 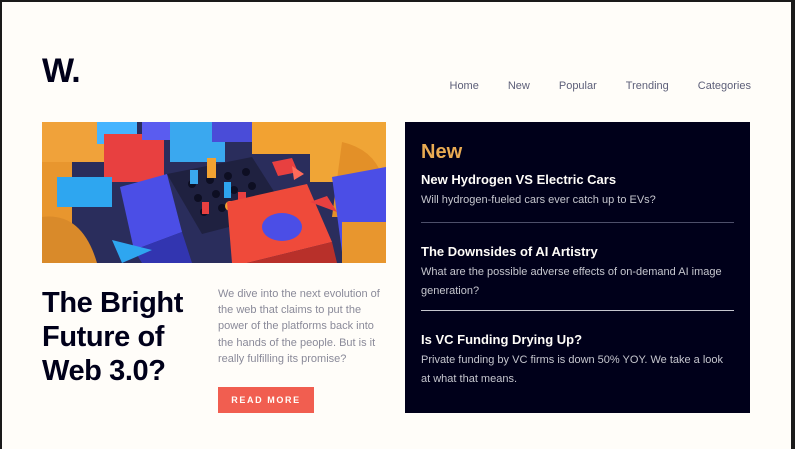 What do you see at coordinates (61, 71) in the screenshot?
I see `site-logo: W.` at bounding box center [61, 71].